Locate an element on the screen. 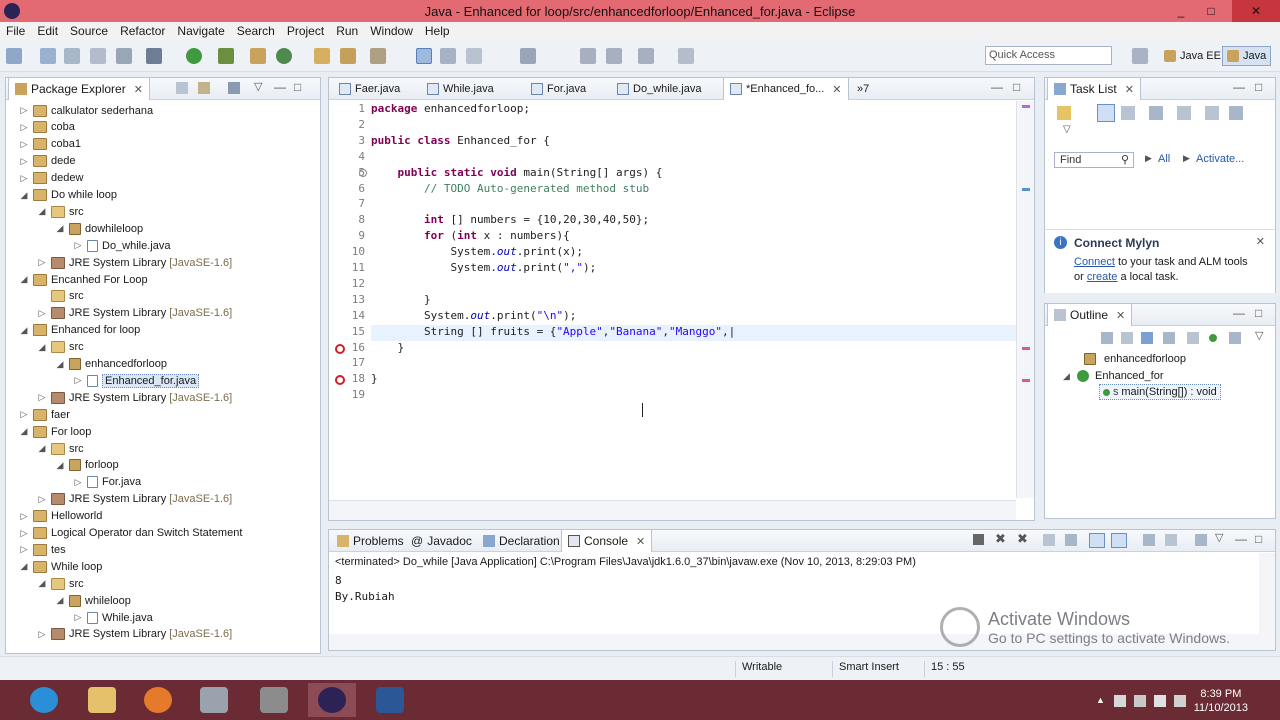 The width and height of the screenshot is (1280, 720). internet-explorer-icon is located at coordinates (44, 700).